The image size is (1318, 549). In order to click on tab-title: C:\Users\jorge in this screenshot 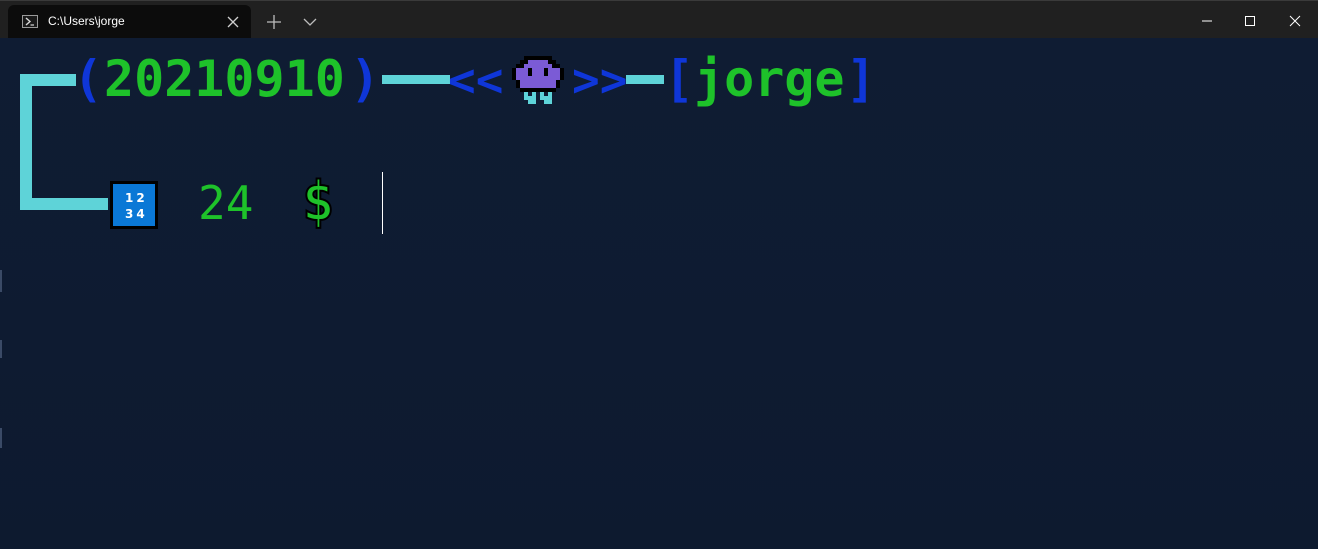, I will do `click(86, 21)`.